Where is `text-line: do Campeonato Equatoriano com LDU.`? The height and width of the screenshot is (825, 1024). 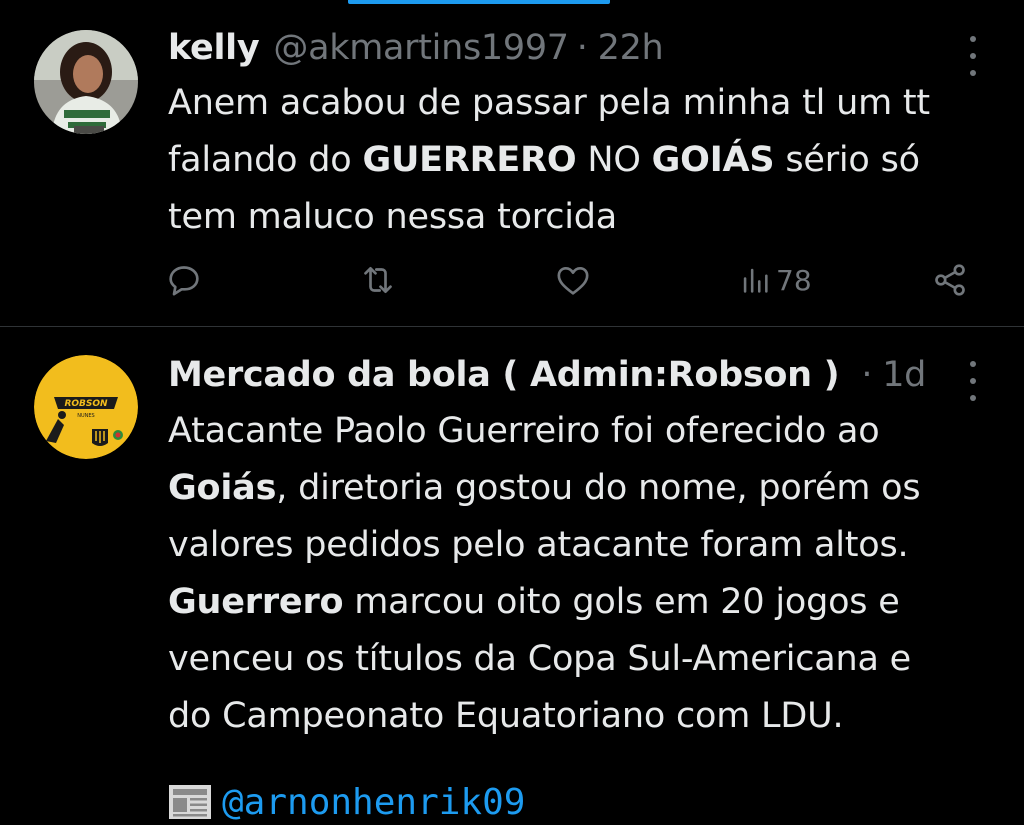 text-line: do Campeonato Equatoriano com LDU. is located at coordinates (506, 716).